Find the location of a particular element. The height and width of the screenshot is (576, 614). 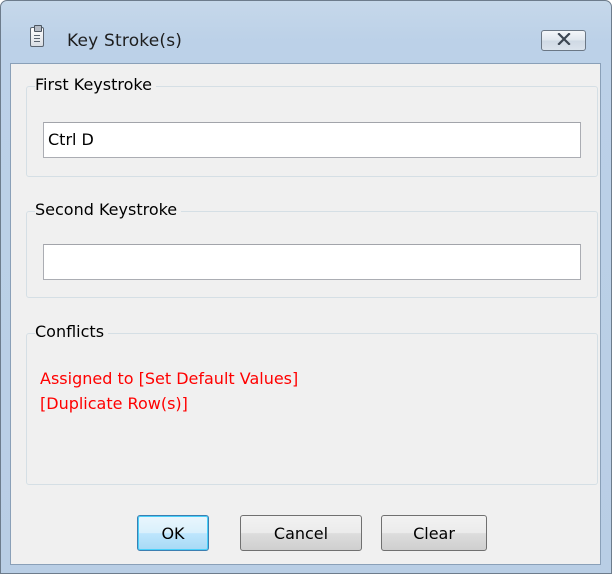

dialog-title: Key Stroke(s) is located at coordinates (125, 41).